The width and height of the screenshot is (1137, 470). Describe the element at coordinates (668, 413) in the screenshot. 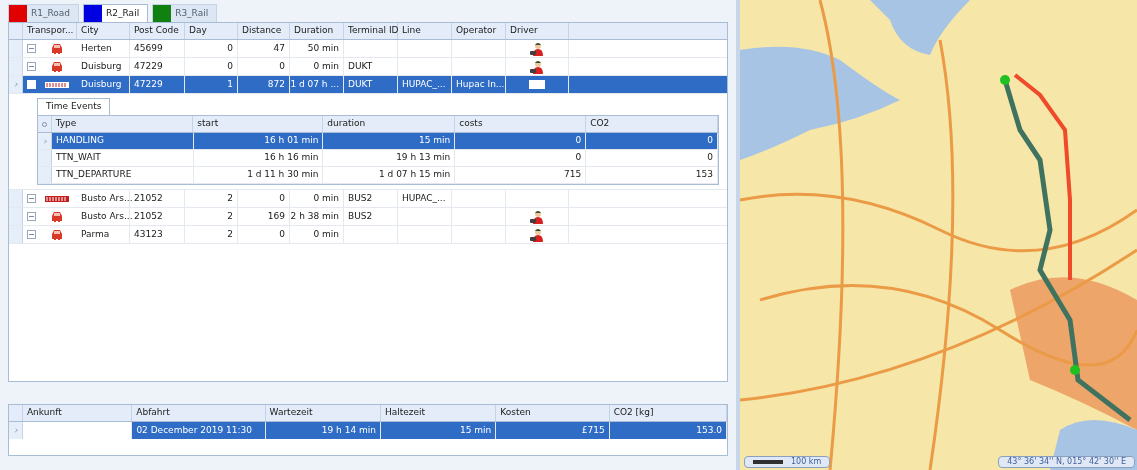

I see `column-header: CO2 [kg]` at that location.